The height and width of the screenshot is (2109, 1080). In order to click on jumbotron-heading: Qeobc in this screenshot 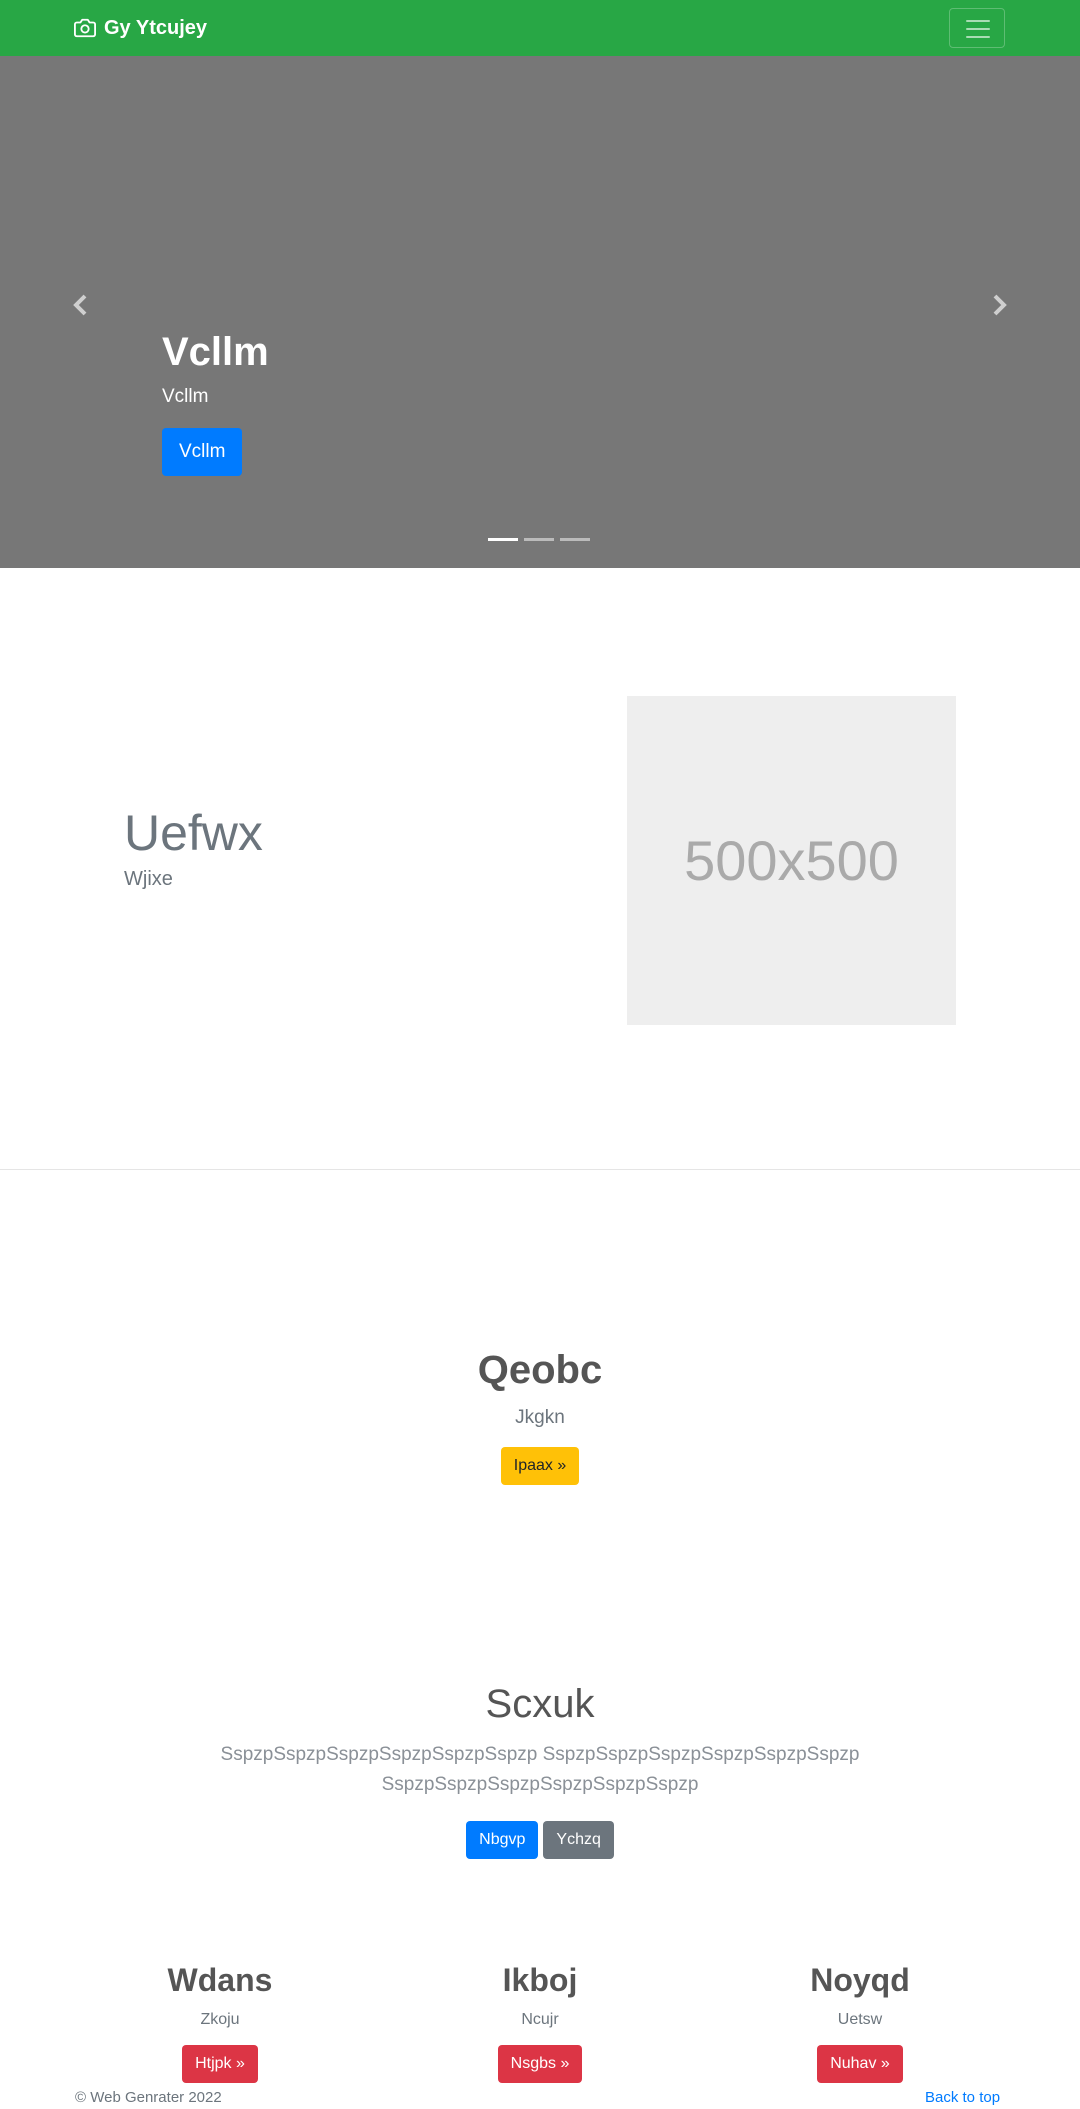, I will do `click(540, 1370)`.